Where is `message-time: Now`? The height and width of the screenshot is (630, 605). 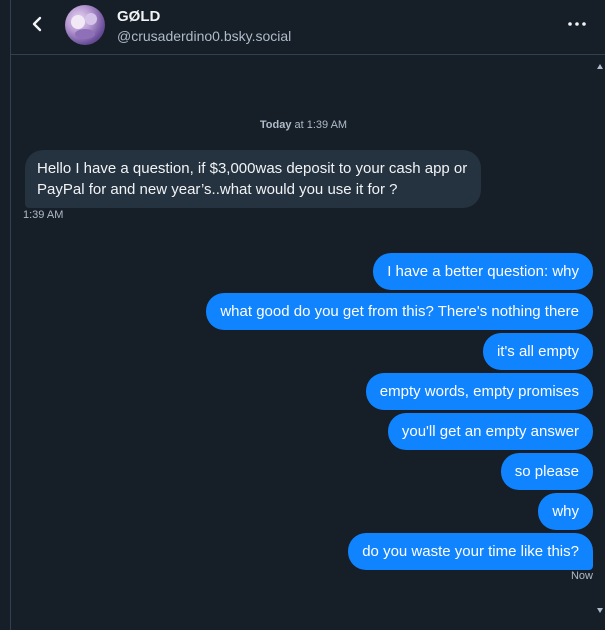
message-time: Now is located at coordinates (581, 576).